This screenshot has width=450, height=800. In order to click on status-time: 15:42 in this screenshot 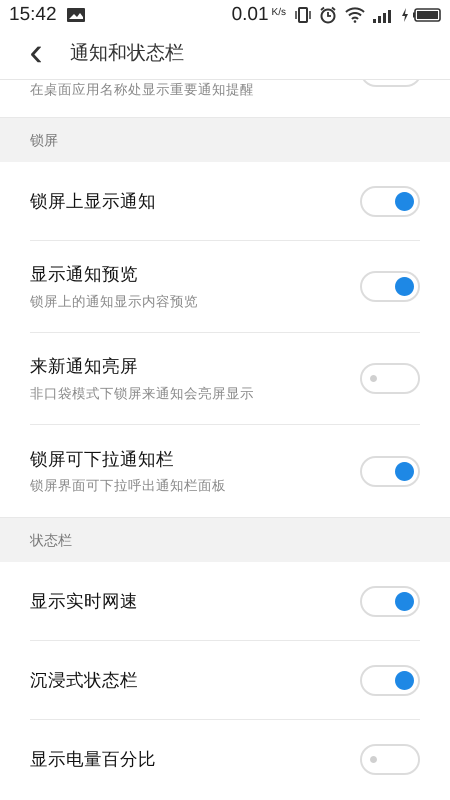, I will do `click(33, 14)`.